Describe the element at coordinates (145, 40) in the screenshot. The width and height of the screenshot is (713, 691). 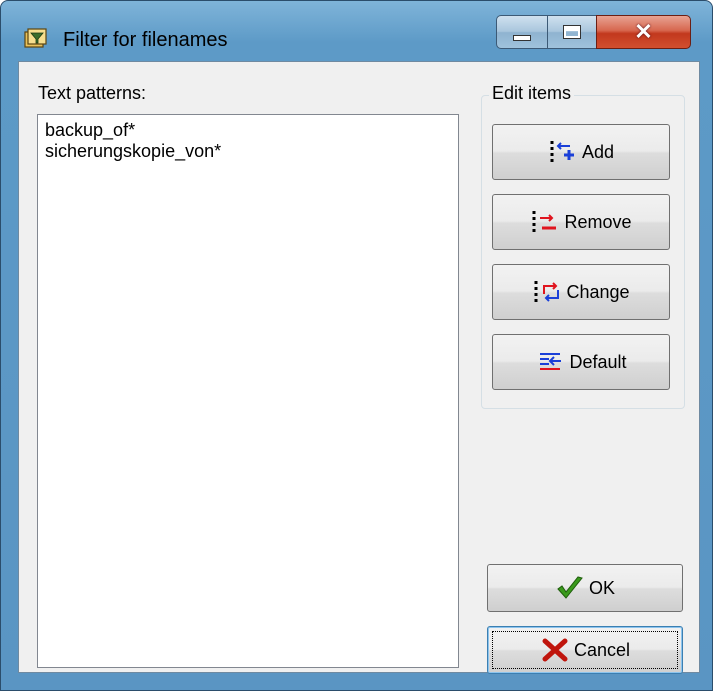
I see `window-title: Filter for filenames` at that location.